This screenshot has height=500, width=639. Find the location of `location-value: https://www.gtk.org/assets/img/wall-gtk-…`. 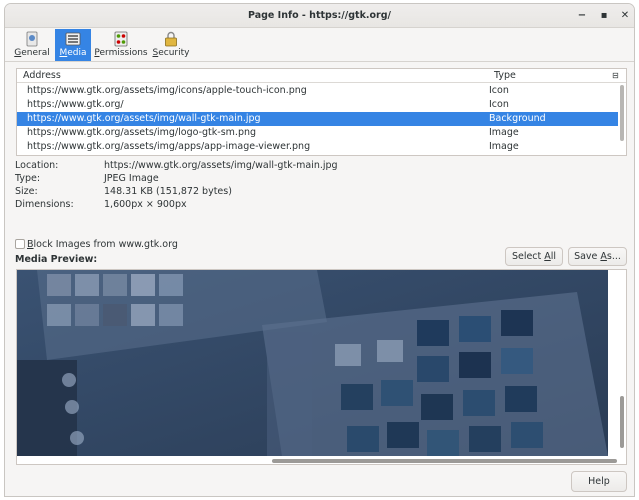

location-value: https://www.gtk.org/assets/img/wall-gtk-… is located at coordinates (221, 165).